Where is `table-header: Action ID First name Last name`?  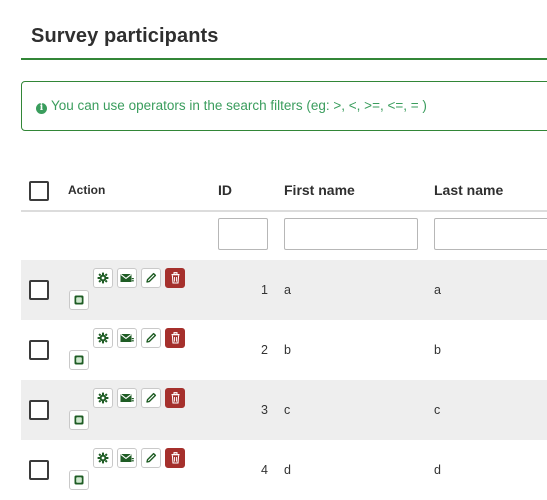
table-header: Action ID First name Last name is located at coordinates (284, 190).